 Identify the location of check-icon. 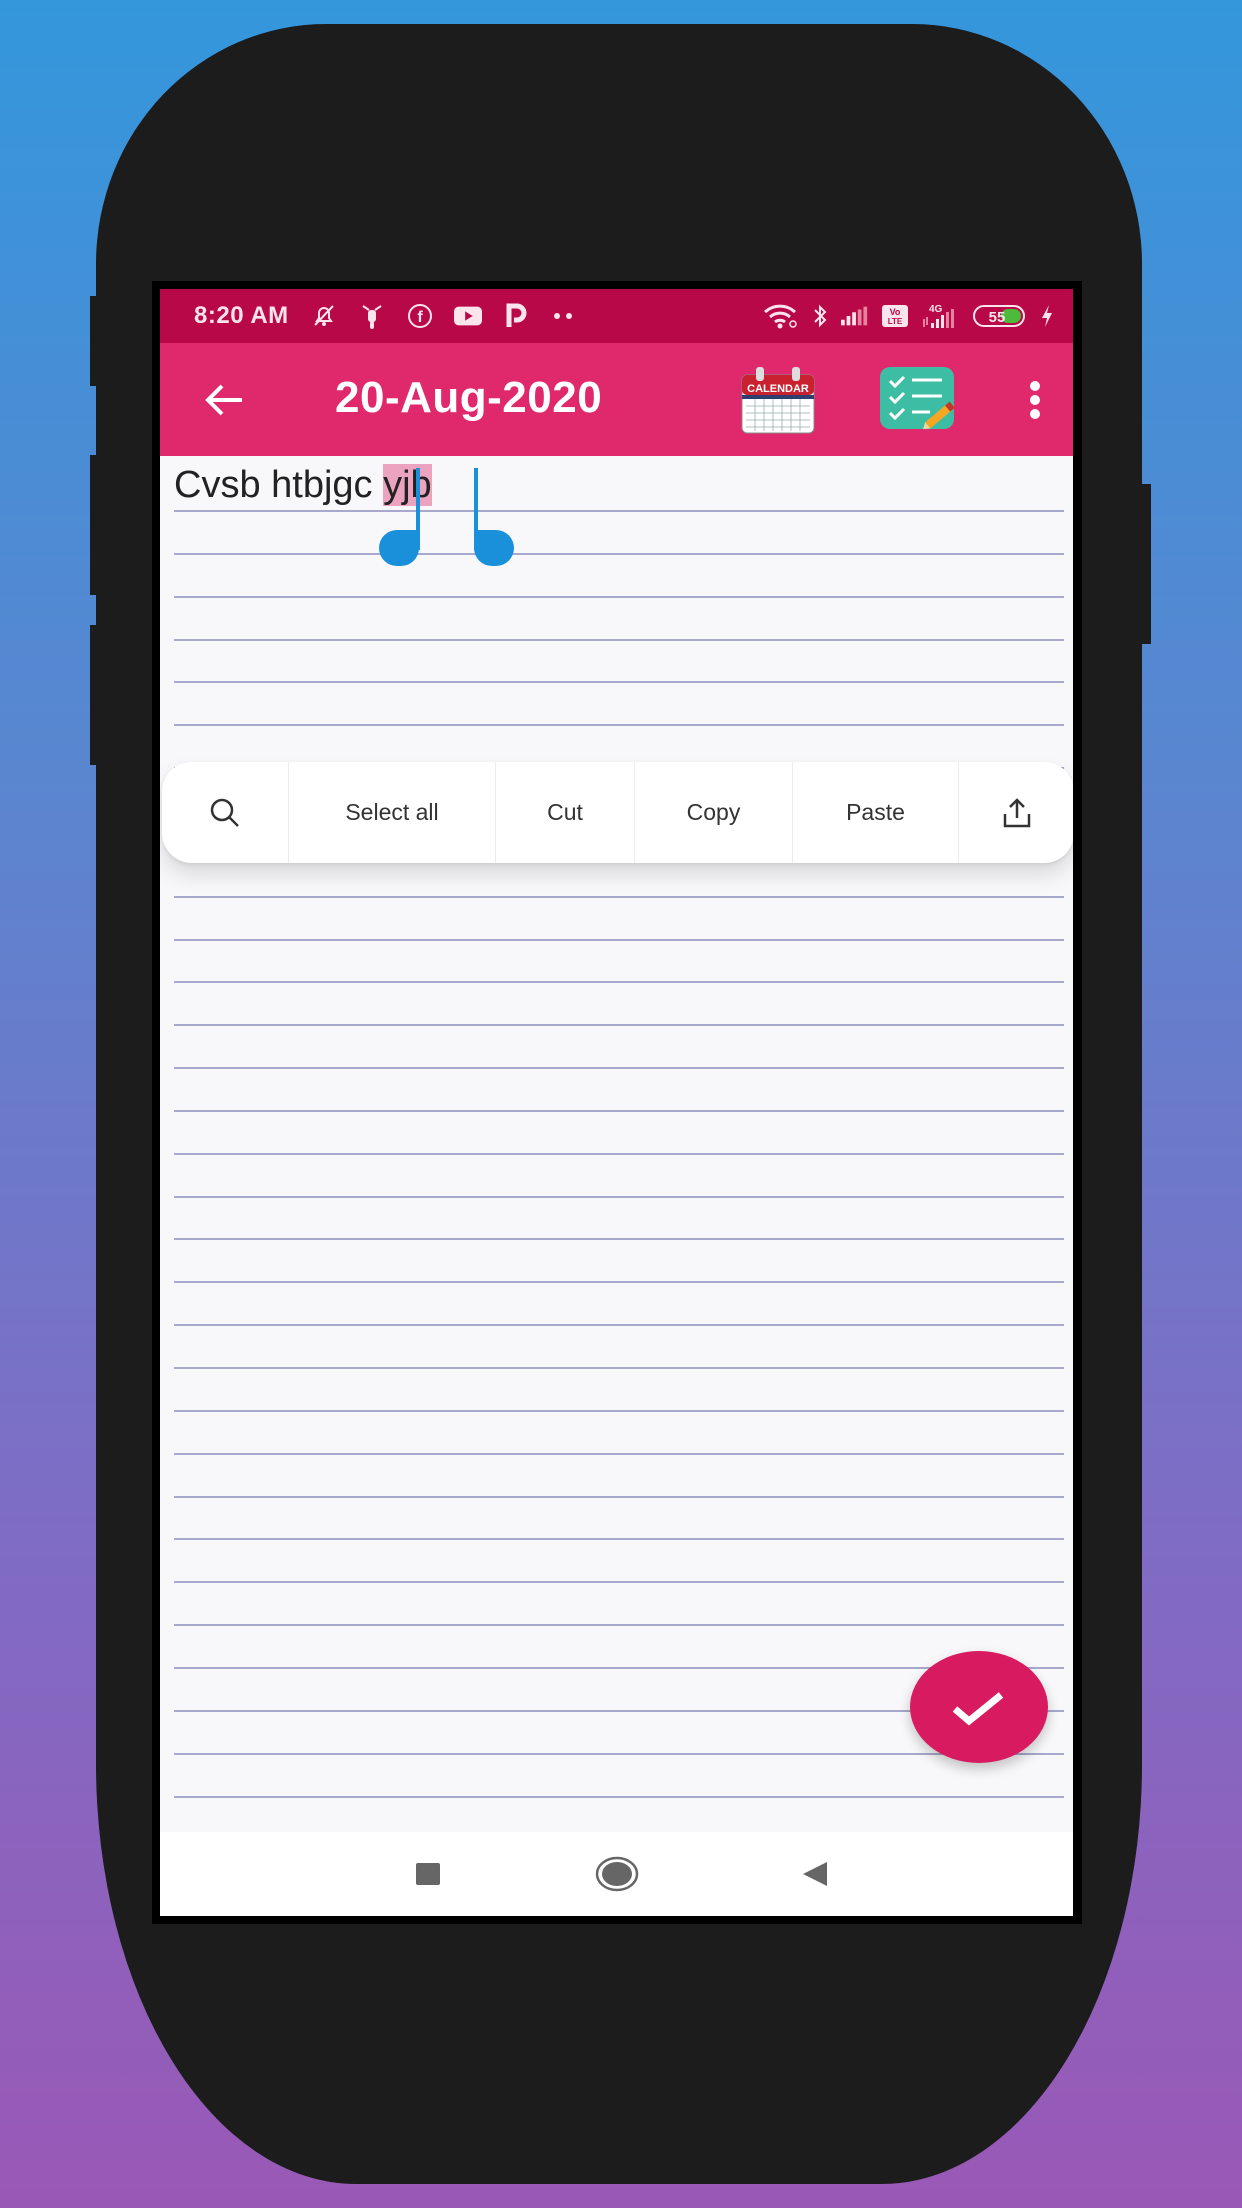
(978, 1709).